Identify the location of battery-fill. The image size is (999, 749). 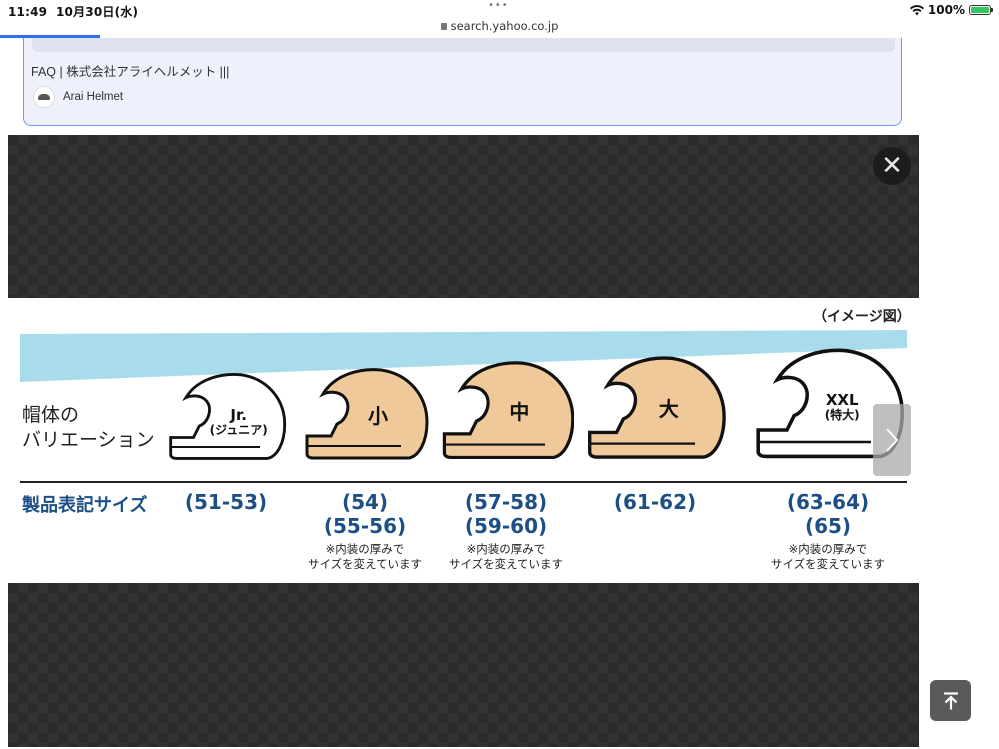
(980, 10).